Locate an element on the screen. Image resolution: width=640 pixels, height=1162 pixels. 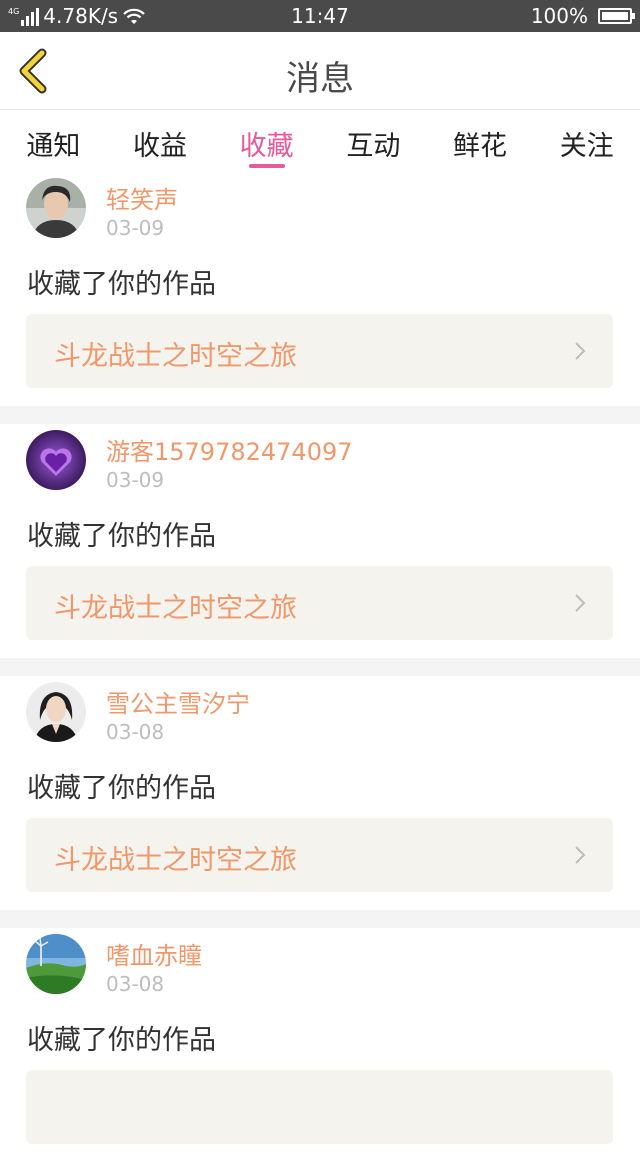
status-right: 100% is located at coordinates (582, 16).